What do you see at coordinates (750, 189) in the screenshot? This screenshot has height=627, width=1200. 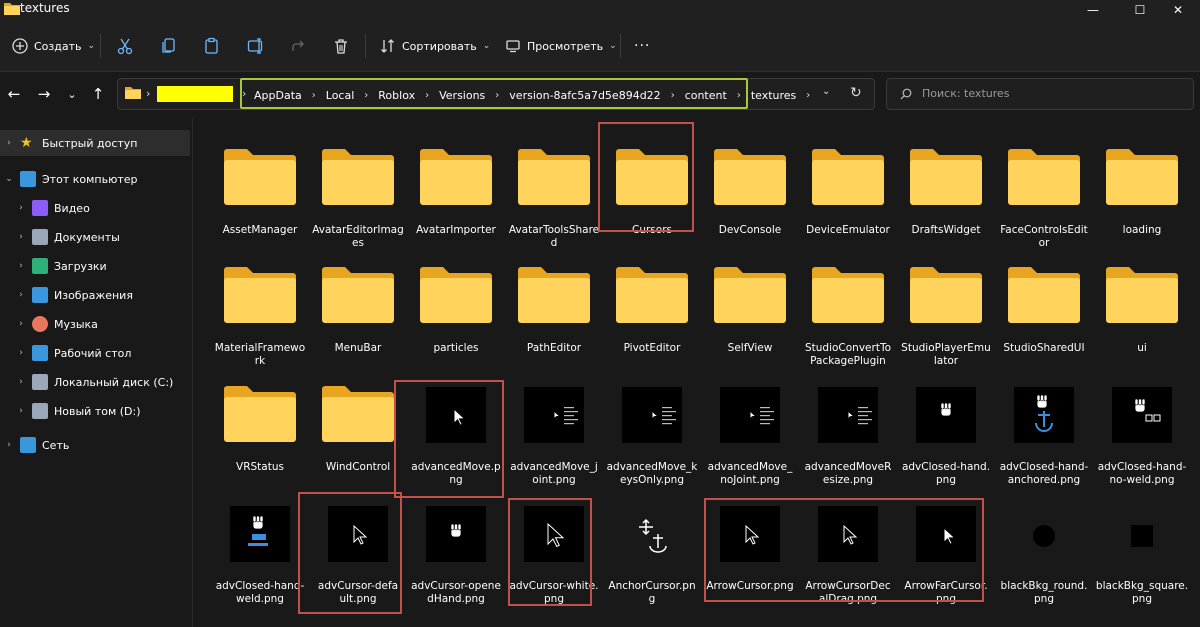 I see `folder-item: DevConsole` at bounding box center [750, 189].